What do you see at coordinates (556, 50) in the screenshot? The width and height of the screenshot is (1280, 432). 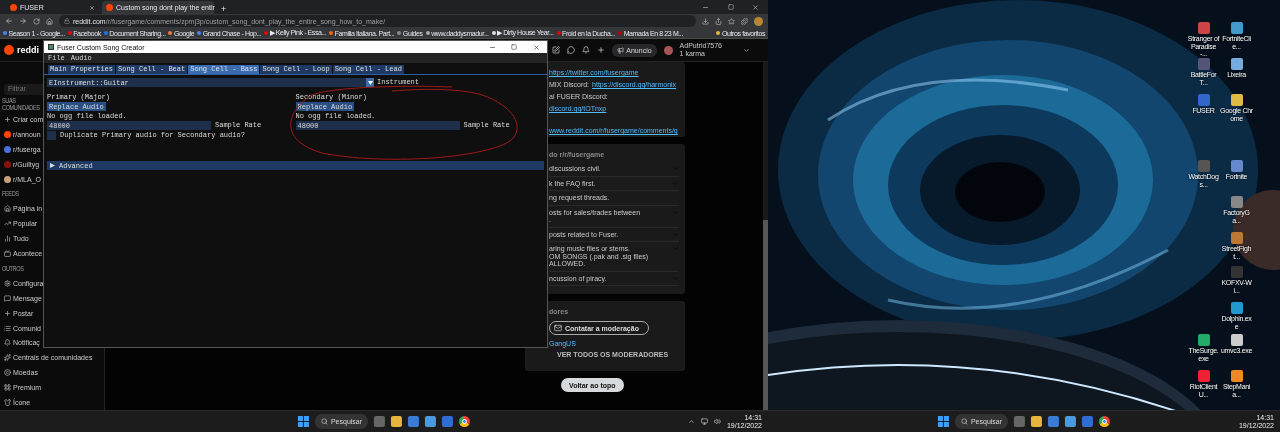 I see `edit-icon` at bounding box center [556, 50].